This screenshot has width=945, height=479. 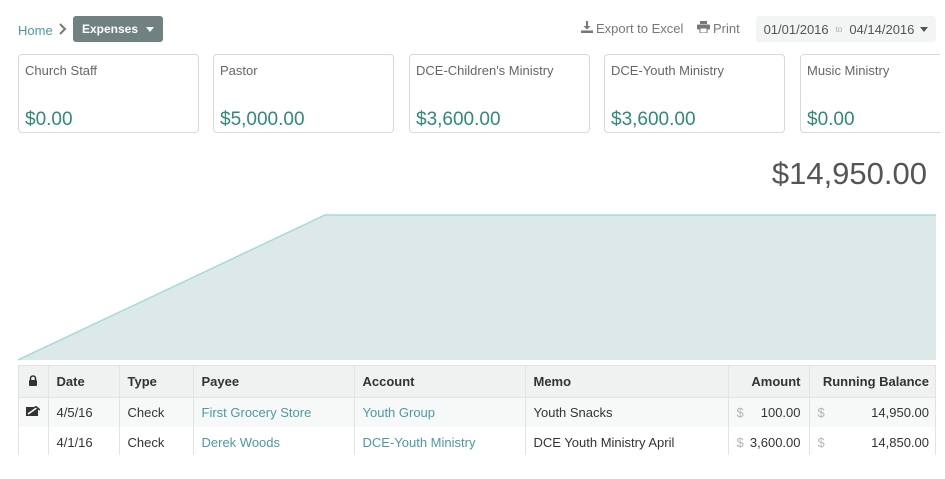 What do you see at coordinates (440, 441) in the screenshot?
I see `row-account-link: DCE-Youth Ministry` at bounding box center [440, 441].